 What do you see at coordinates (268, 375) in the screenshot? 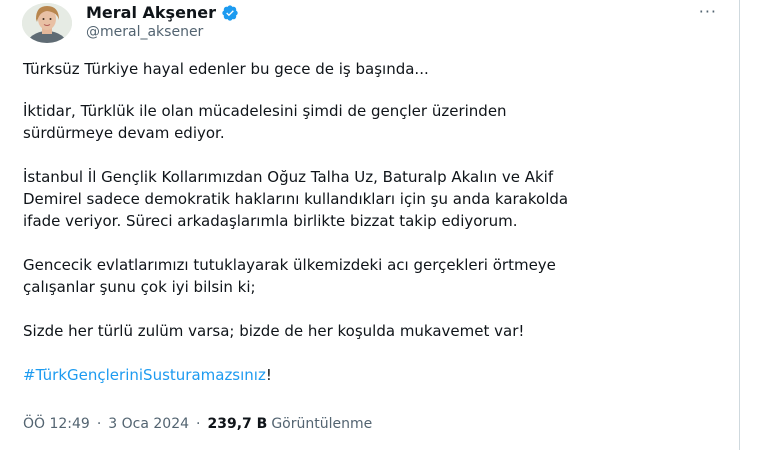
I see `hashtag-suffix: !` at bounding box center [268, 375].